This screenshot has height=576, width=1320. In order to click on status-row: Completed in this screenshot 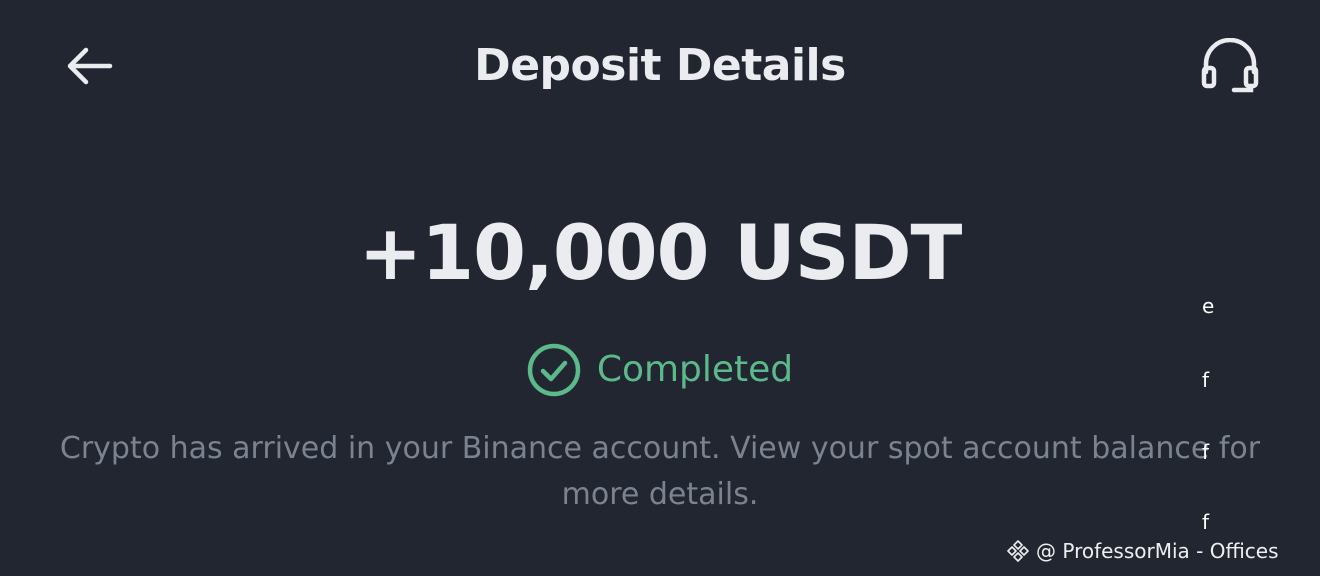, I will do `click(660, 370)`.